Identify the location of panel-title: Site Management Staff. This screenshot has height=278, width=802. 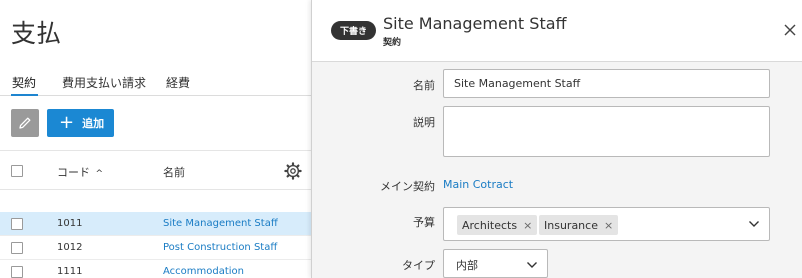
(475, 23).